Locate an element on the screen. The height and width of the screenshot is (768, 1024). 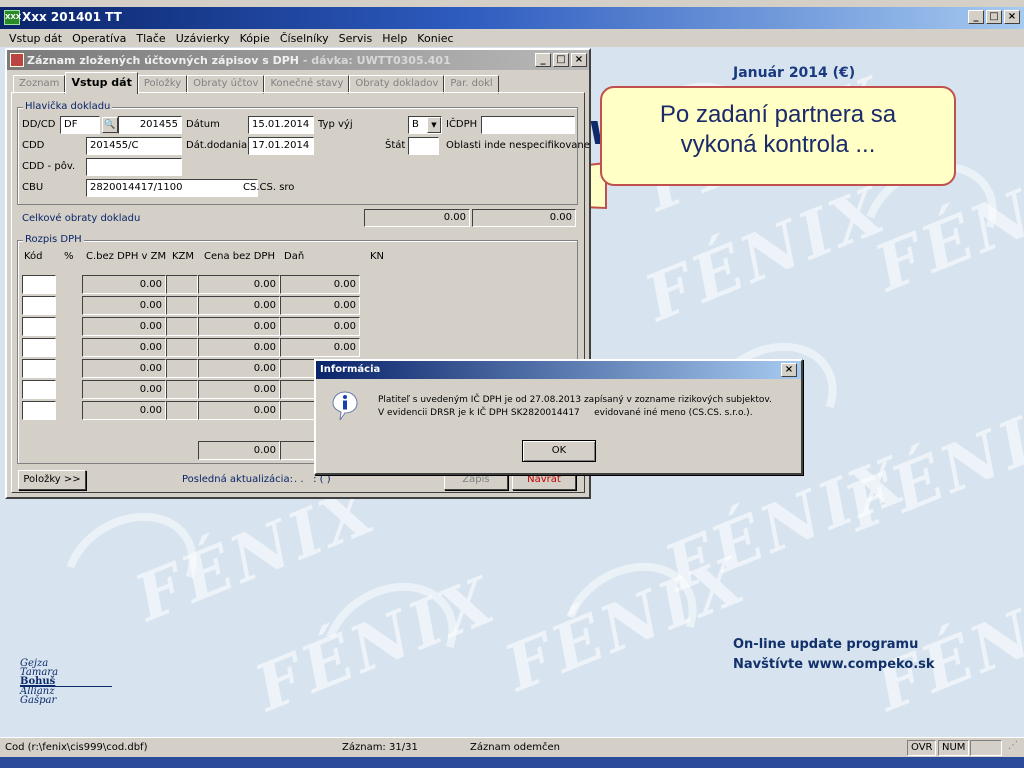
resize-grip-icon: ⋰ is located at coordinates (1013, 745).